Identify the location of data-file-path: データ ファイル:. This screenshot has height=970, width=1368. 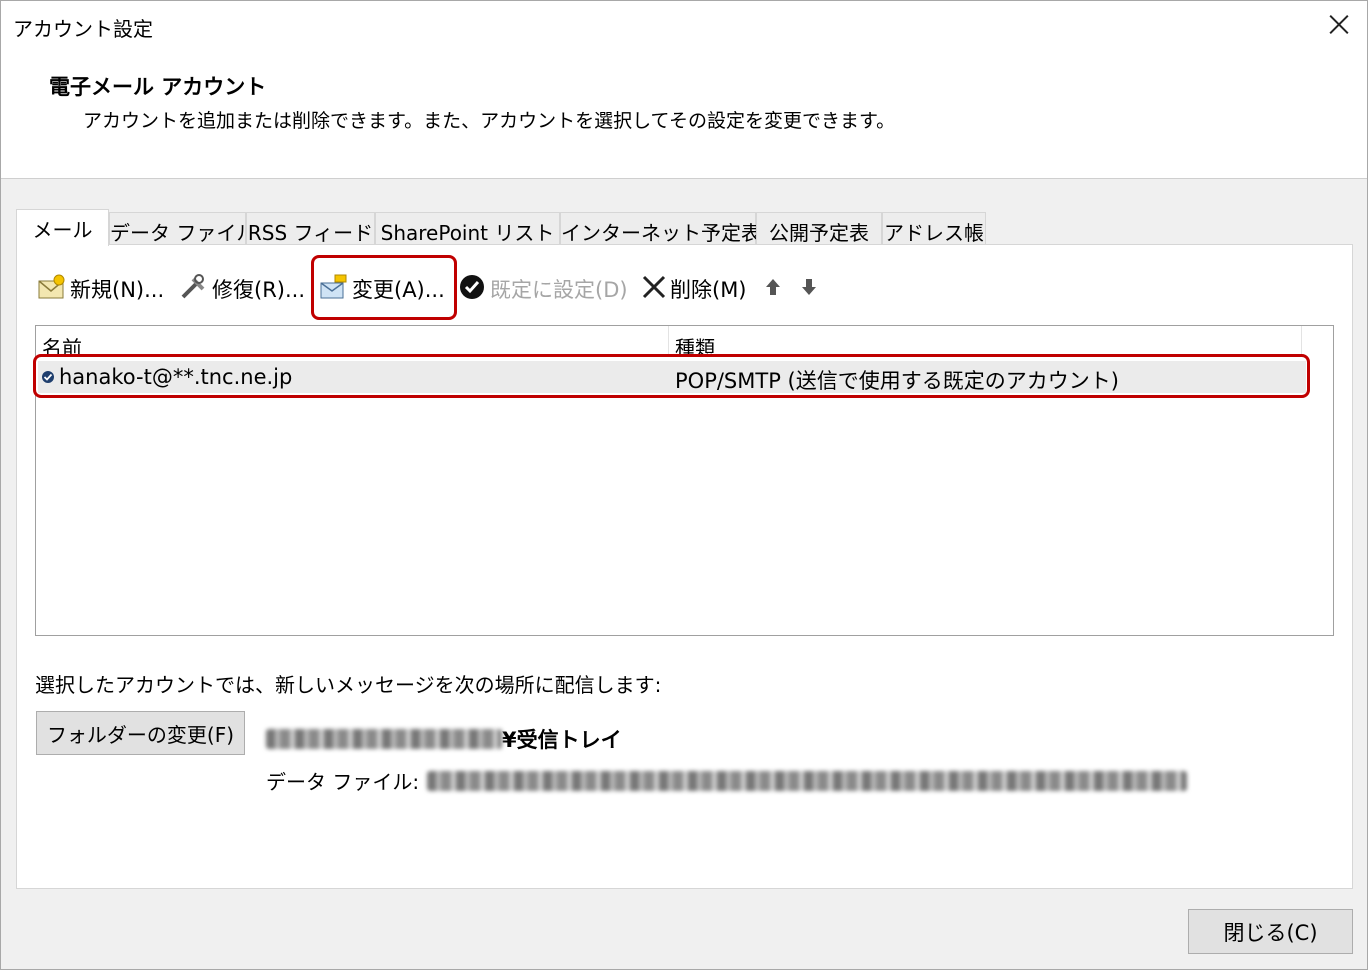
(727, 780).